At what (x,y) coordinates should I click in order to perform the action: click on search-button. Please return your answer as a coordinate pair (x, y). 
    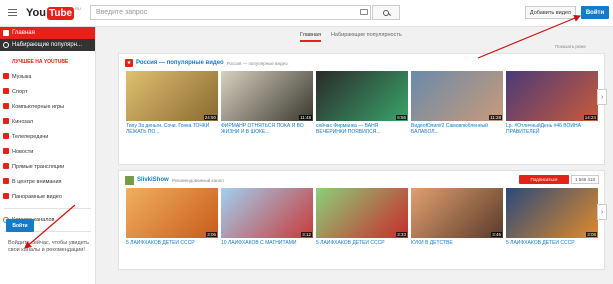
    Looking at the image, I should click on (386, 12).